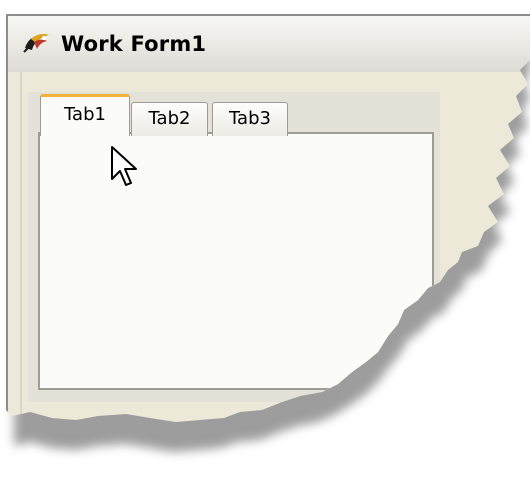  I want to click on tab-tab1: Tab1, so click(85, 115).